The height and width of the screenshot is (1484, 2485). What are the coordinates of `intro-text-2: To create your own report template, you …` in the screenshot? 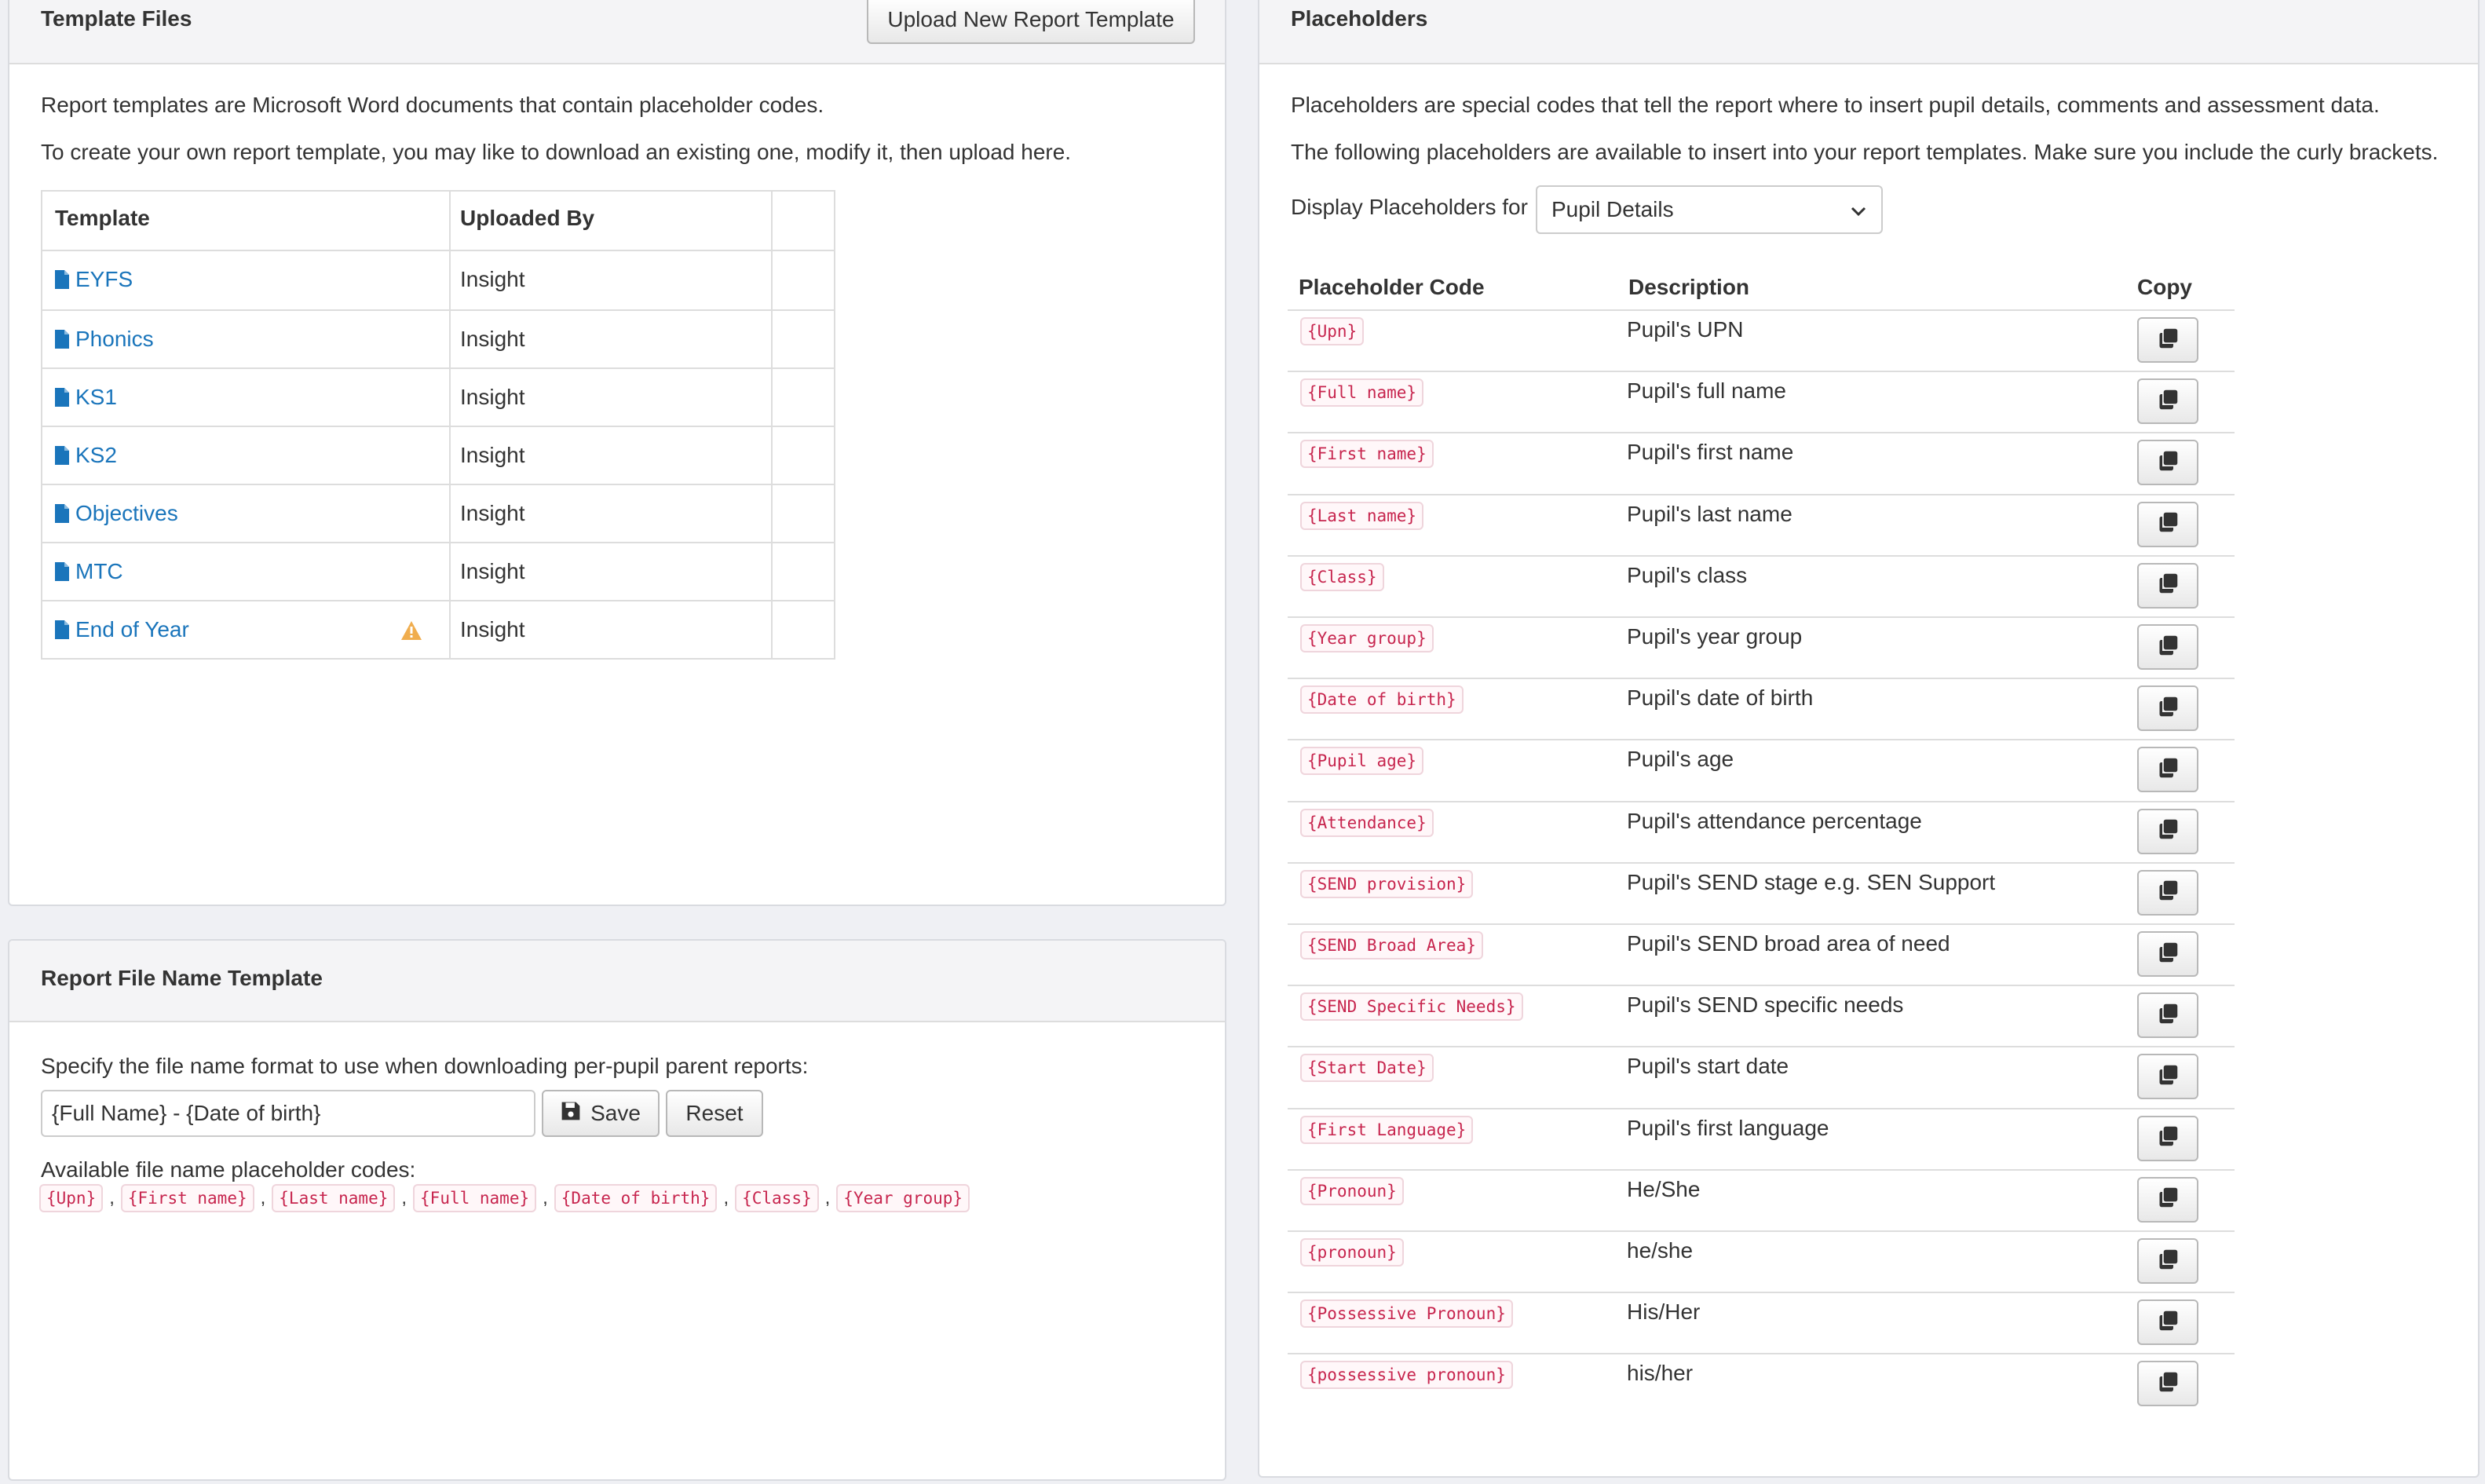 It's located at (556, 152).